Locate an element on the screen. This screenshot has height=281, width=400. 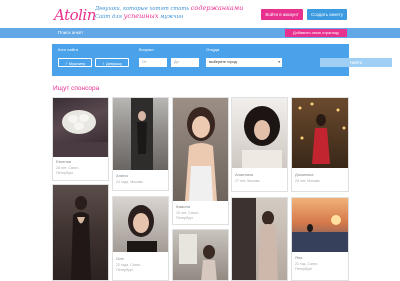
girl-button-label: Девушку is located at coordinates (114, 63).